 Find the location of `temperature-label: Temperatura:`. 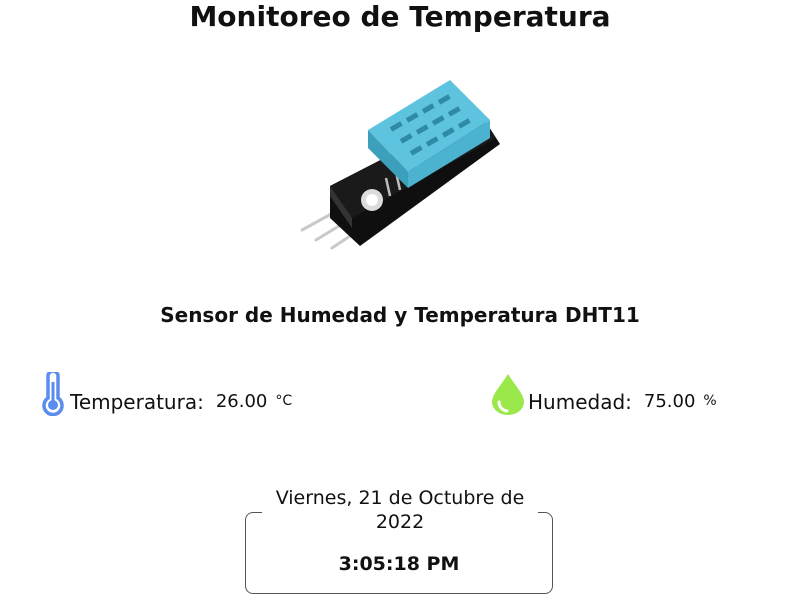

temperature-label: Temperatura: is located at coordinates (137, 402).